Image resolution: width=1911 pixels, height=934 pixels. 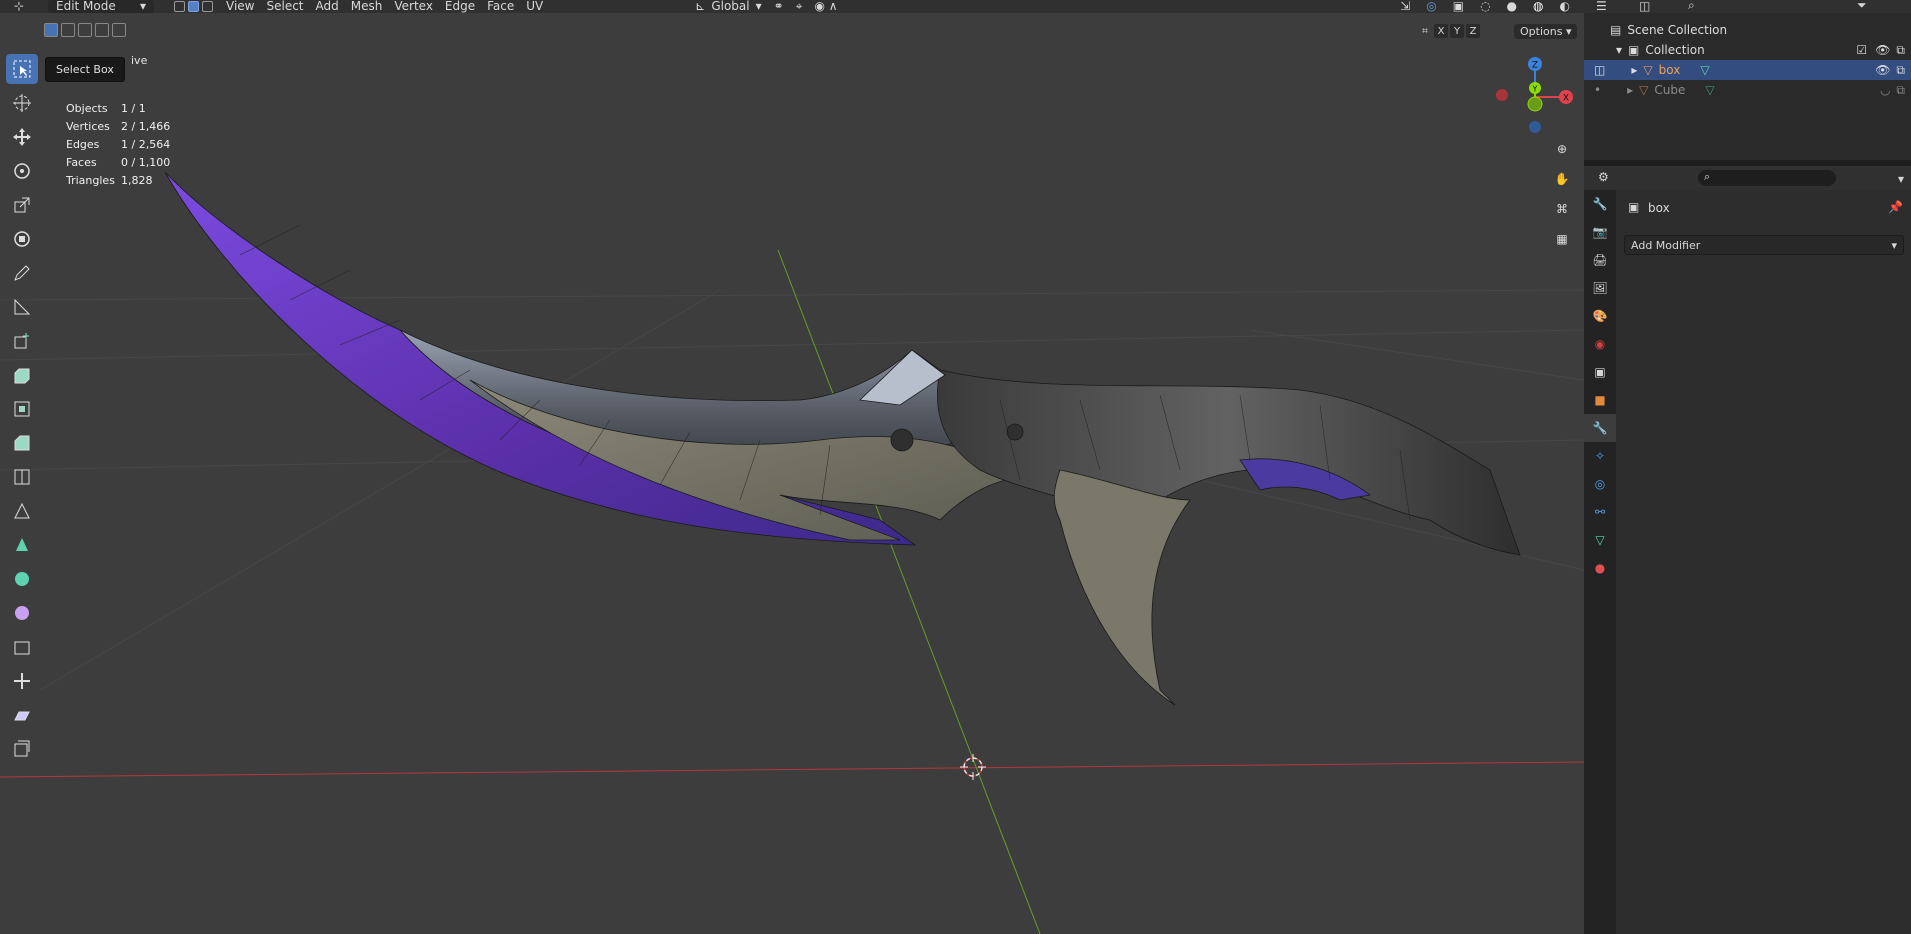 I want to click on chevron-down-icon: ▾, so click(x=1901, y=179).